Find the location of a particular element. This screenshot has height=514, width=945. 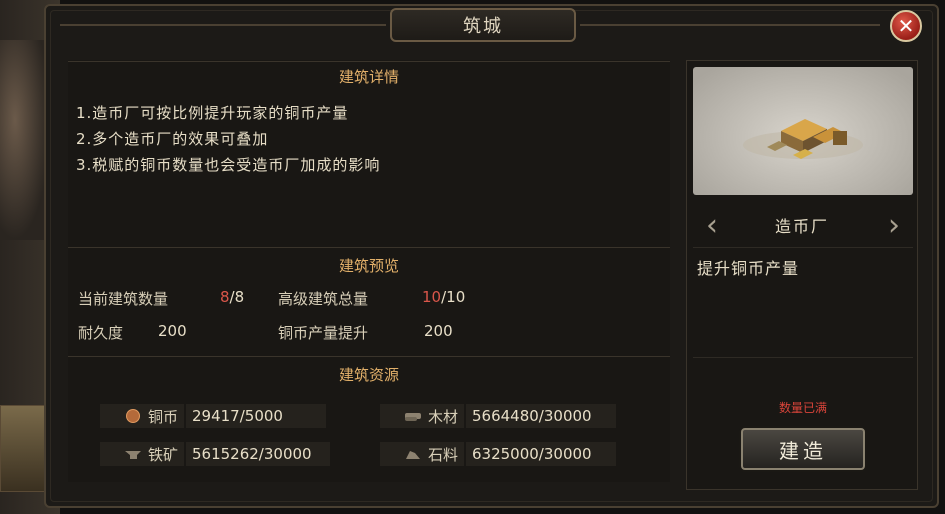

resource-row-stone: 石料 6325000/30000 is located at coordinates (498, 454).